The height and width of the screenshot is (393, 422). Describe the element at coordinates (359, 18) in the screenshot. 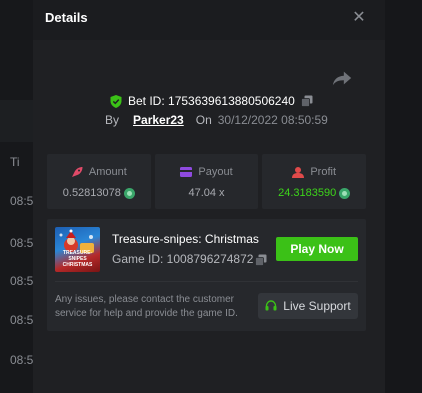

I see `close-icon: ✕` at that location.